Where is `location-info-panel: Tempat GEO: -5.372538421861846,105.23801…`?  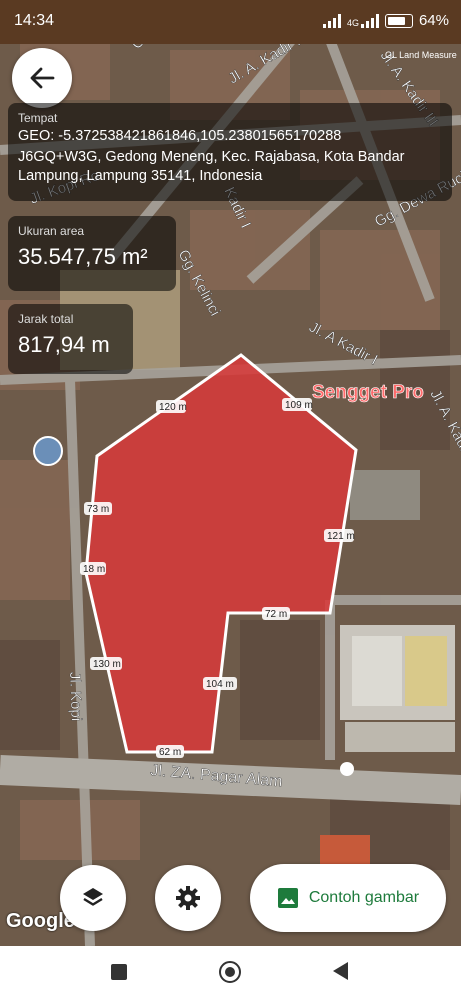
location-info-panel: Tempat GEO: -5.372538421861846,105.23801… is located at coordinates (230, 152).